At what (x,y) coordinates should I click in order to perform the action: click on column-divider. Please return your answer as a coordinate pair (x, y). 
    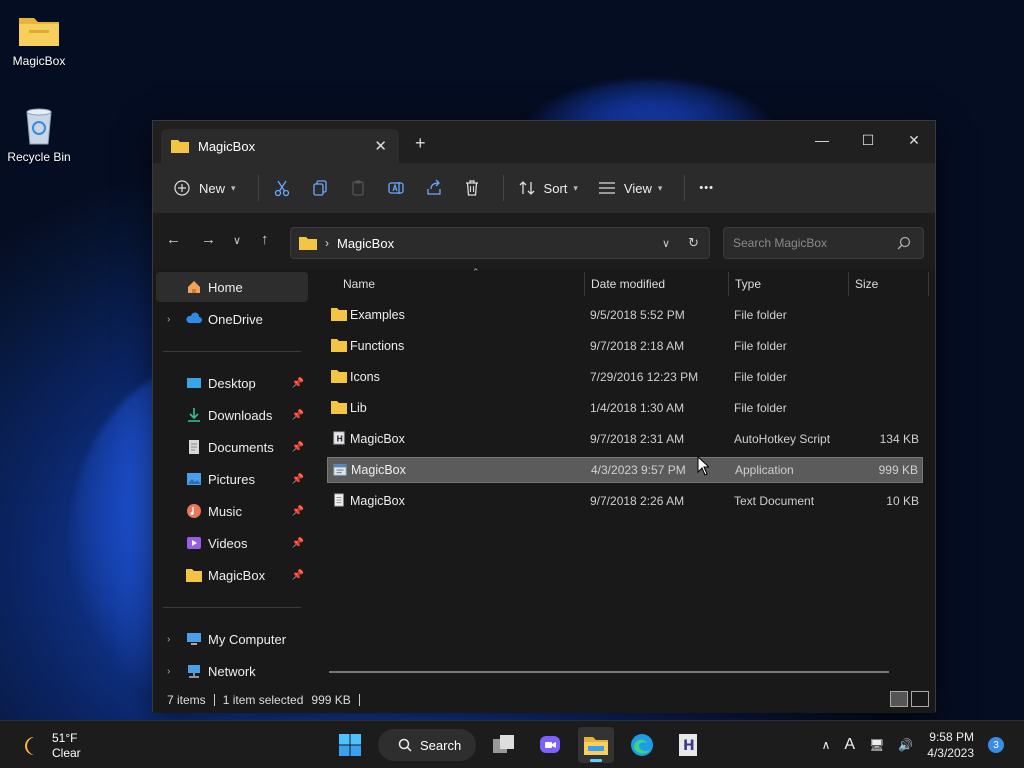
    Looking at the image, I should click on (928, 284).